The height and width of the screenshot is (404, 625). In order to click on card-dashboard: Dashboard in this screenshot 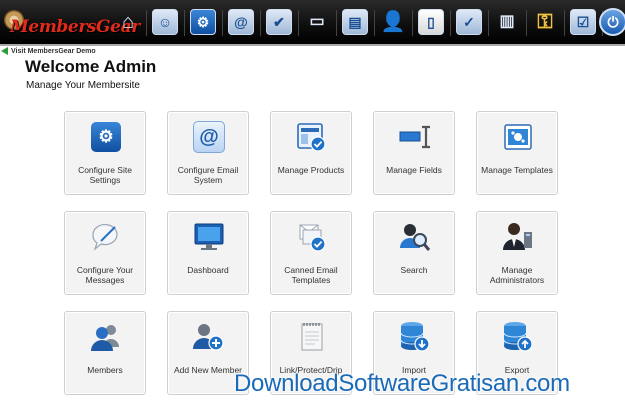, I will do `click(208, 253)`.